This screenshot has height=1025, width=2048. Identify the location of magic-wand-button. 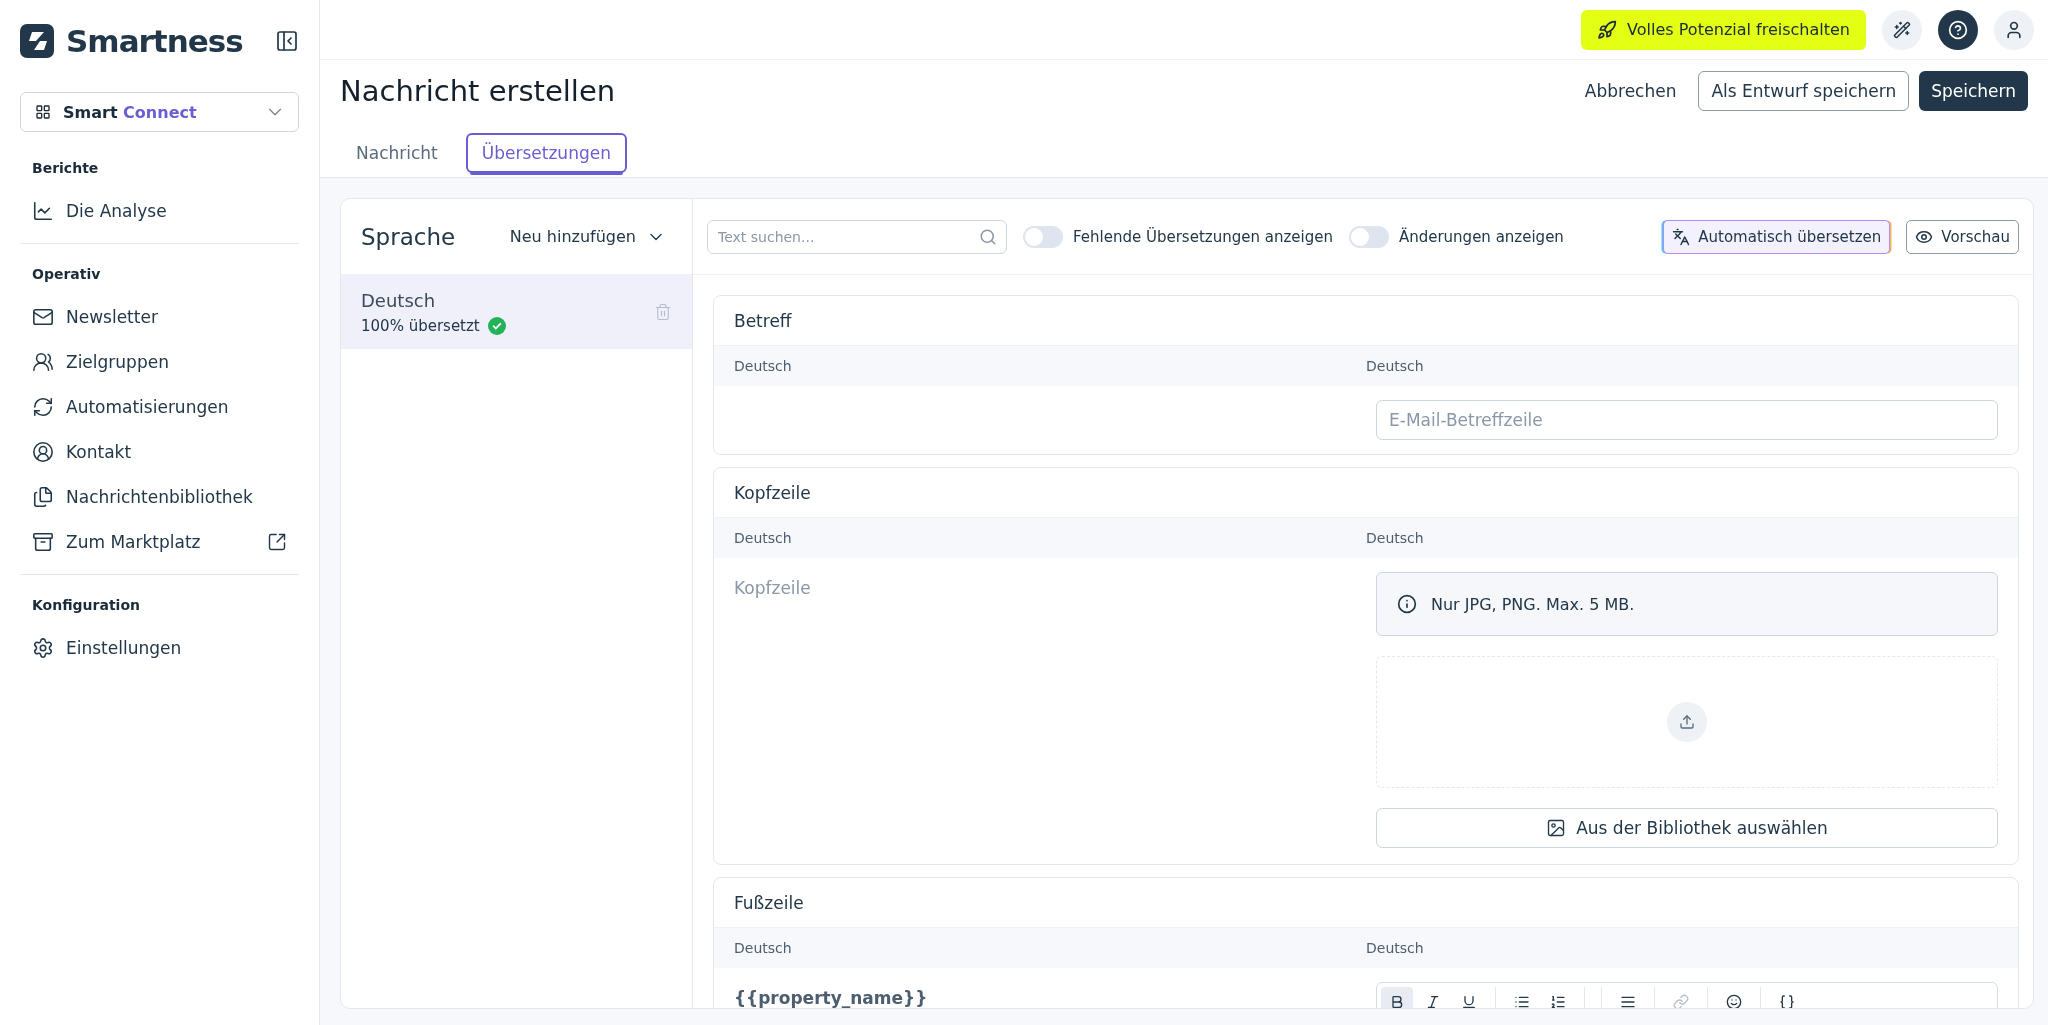
(1902, 29).